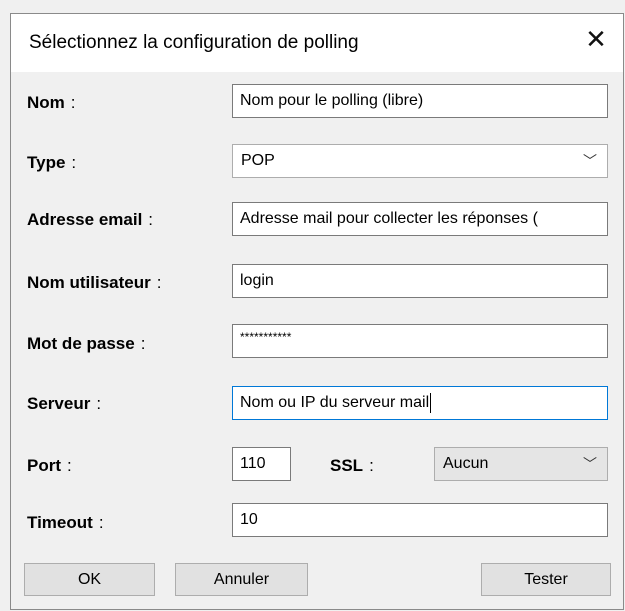  Describe the element at coordinates (420, 101) in the screenshot. I see `nom-input: Nom pour le polling (libre)` at that location.